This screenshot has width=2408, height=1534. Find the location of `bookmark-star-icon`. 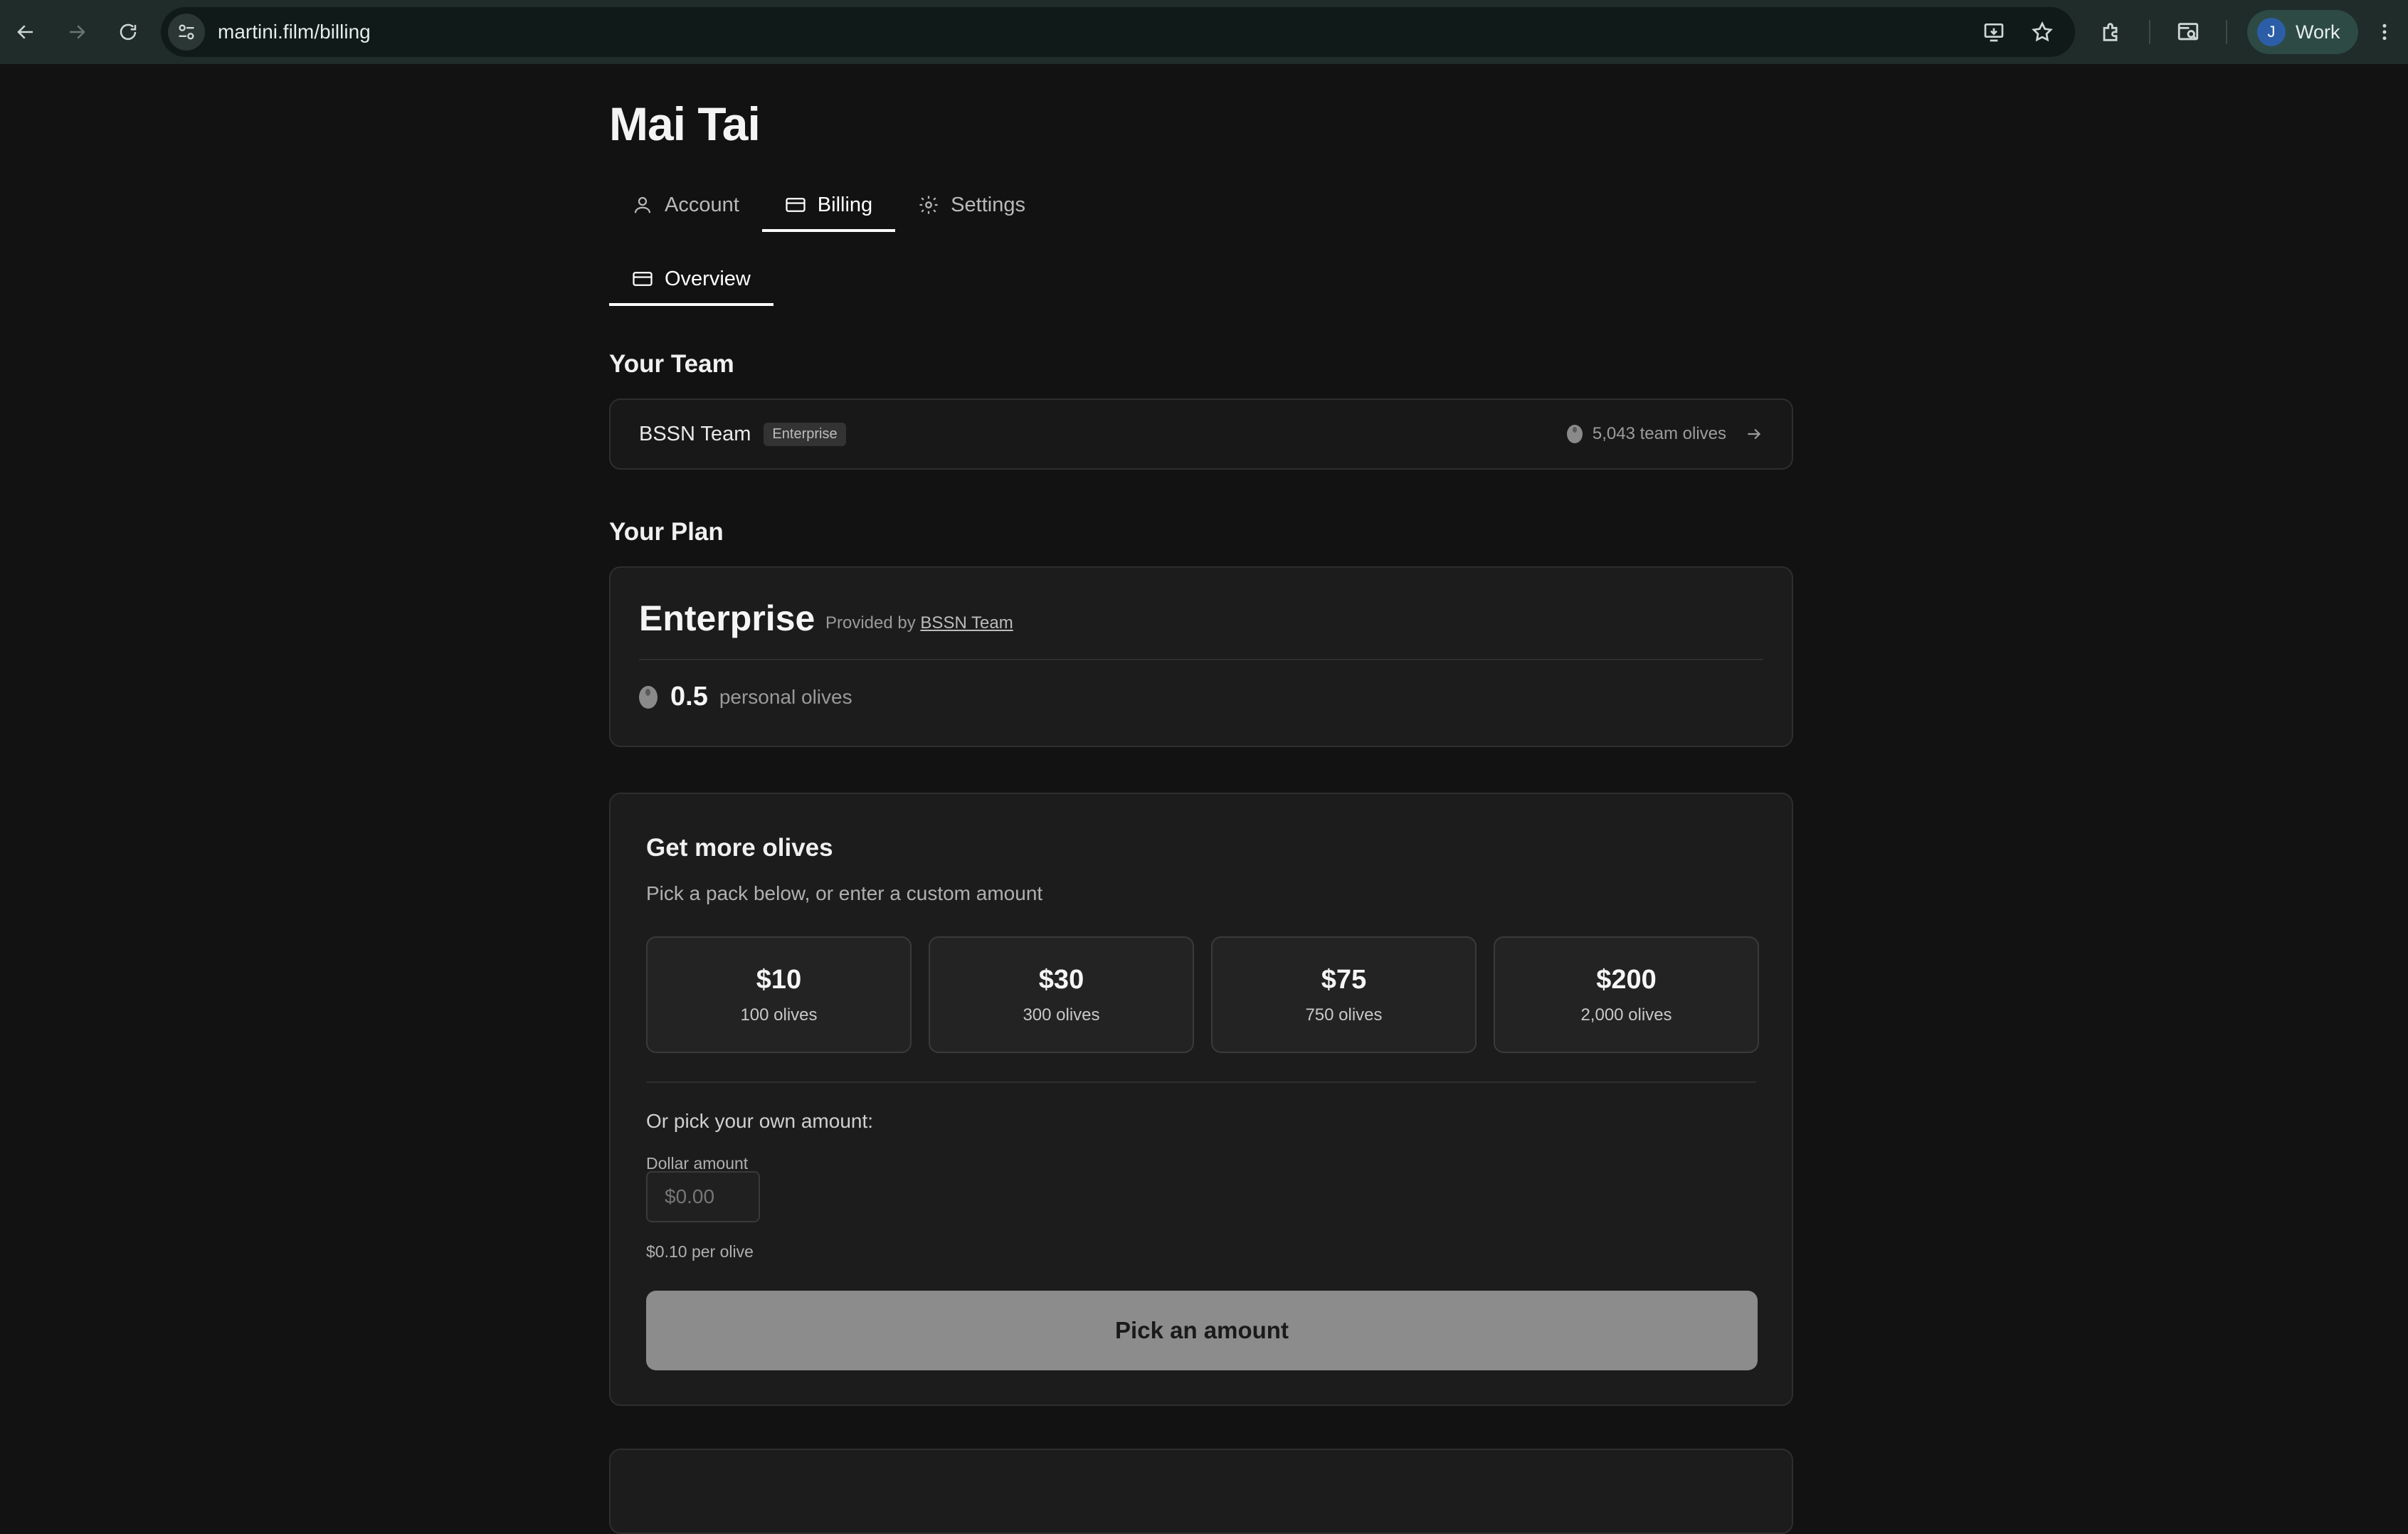

bookmark-star-icon is located at coordinates (2042, 32).